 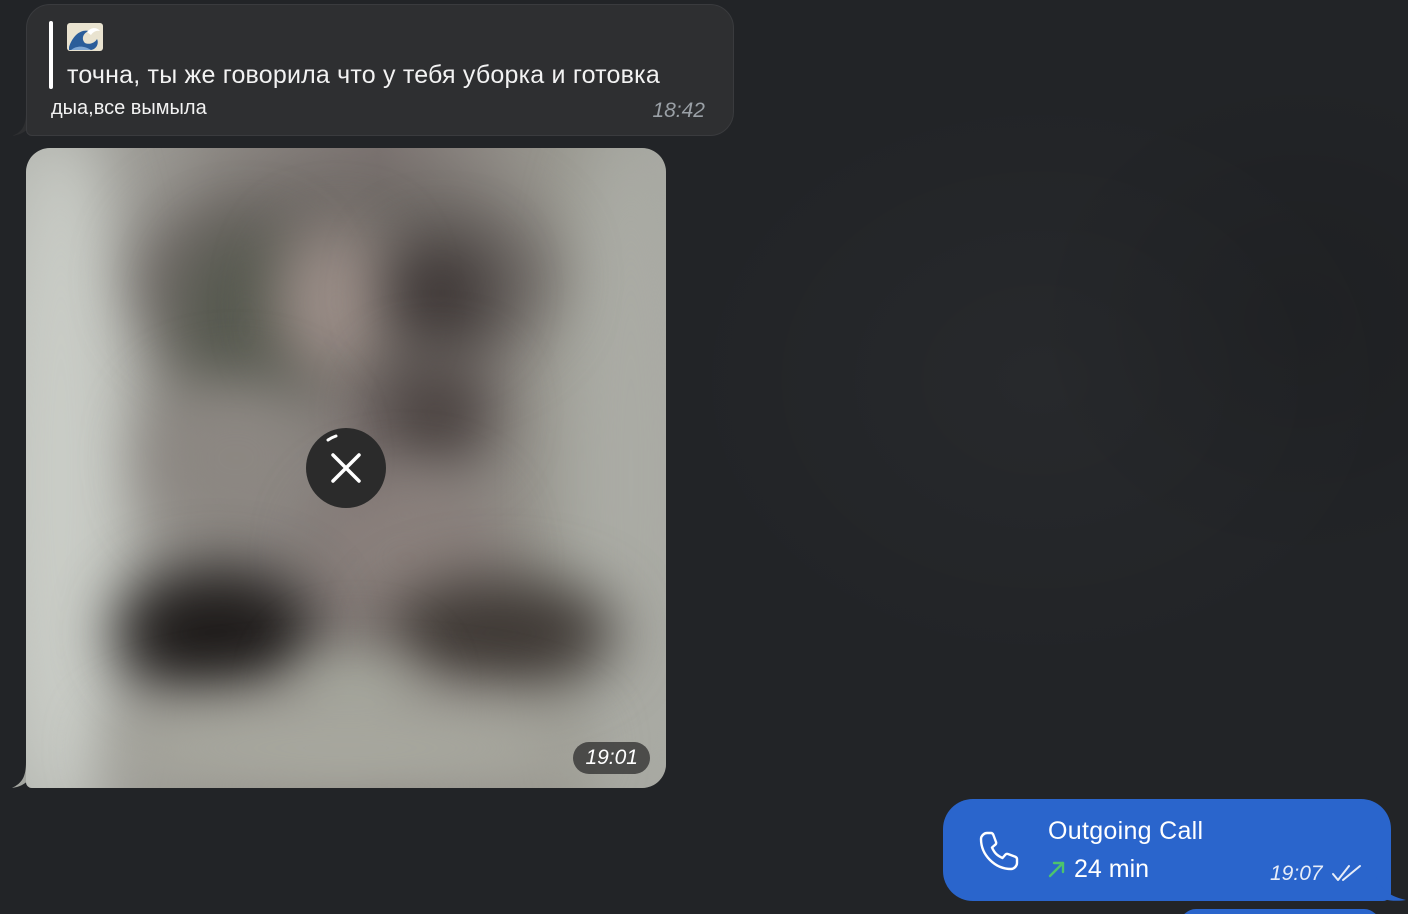 What do you see at coordinates (678, 110) in the screenshot?
I see `message-time: 18:42` at bounding box center [678, 110].